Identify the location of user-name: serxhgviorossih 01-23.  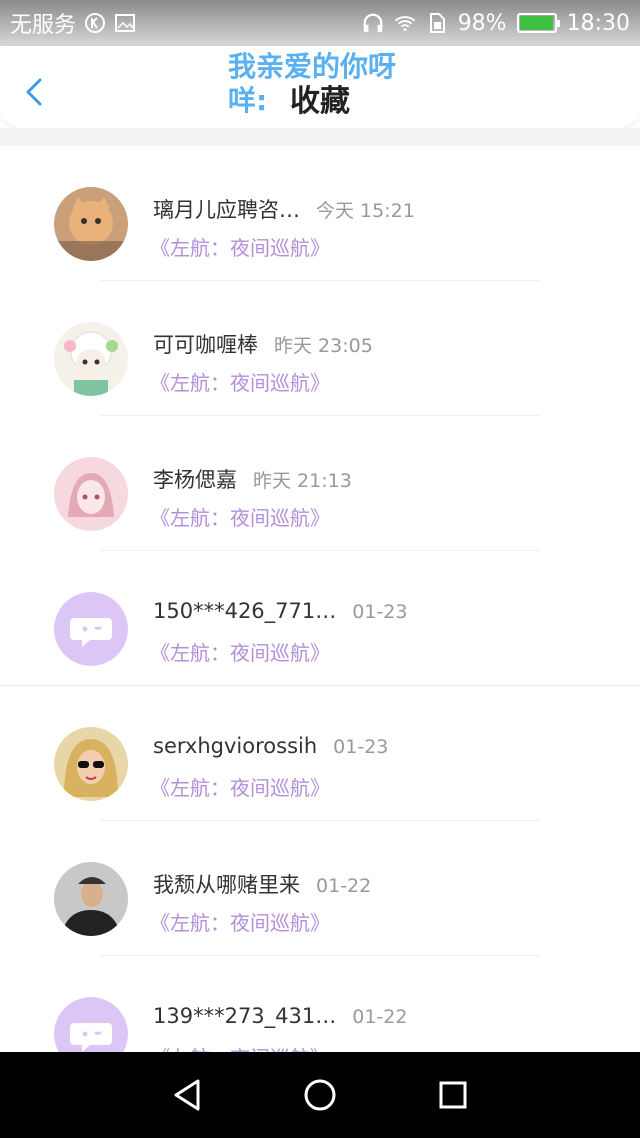
(270, 746).